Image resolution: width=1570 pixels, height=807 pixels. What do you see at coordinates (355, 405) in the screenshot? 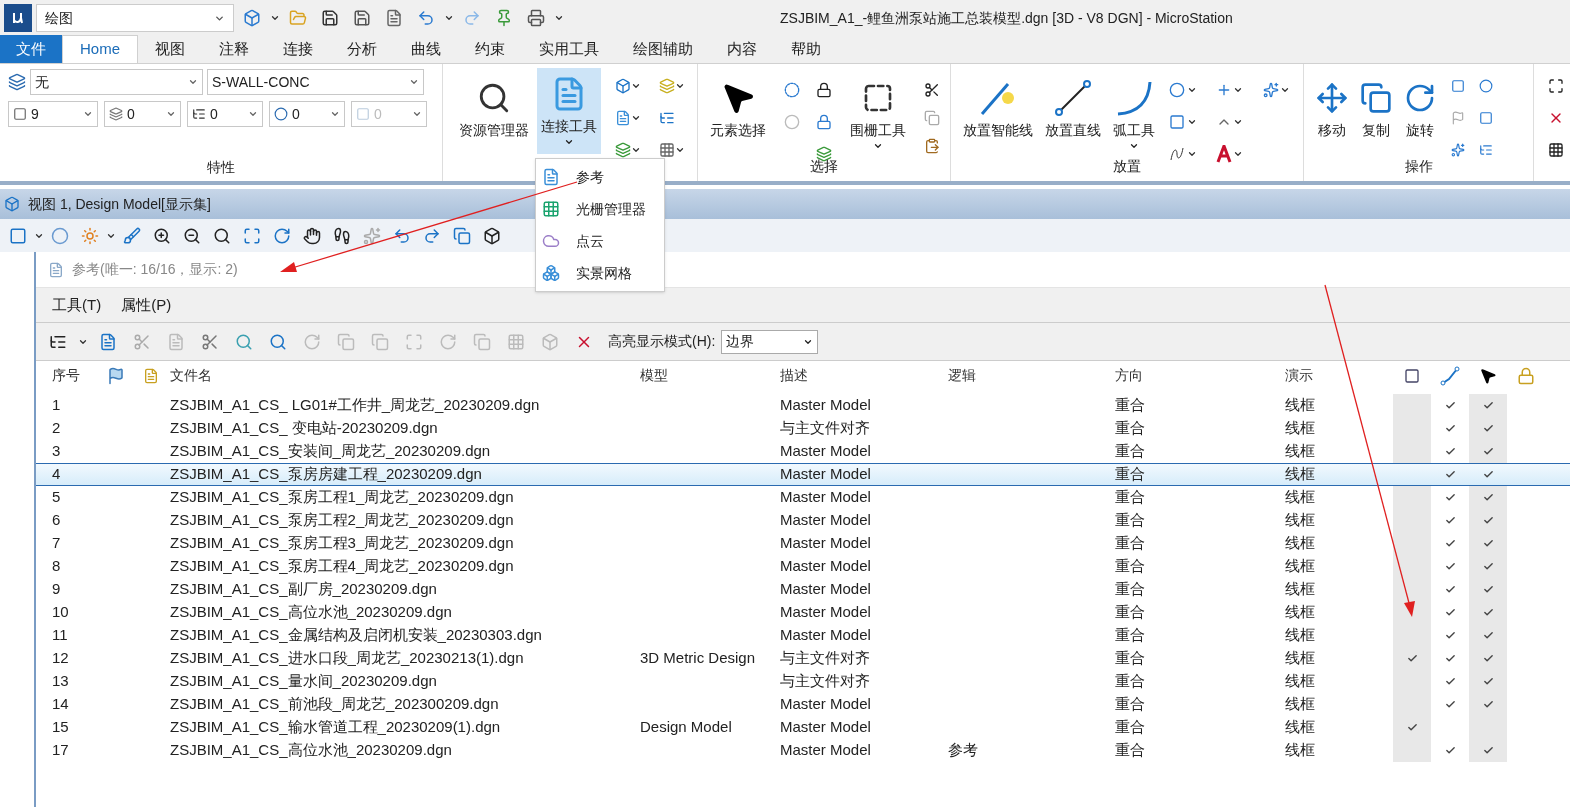
I see `table-cell-text: ZSJBIM_A1_CS_ LG01#工作井_周龙艺_20230209.dgn` at bounding box center [355, 405].